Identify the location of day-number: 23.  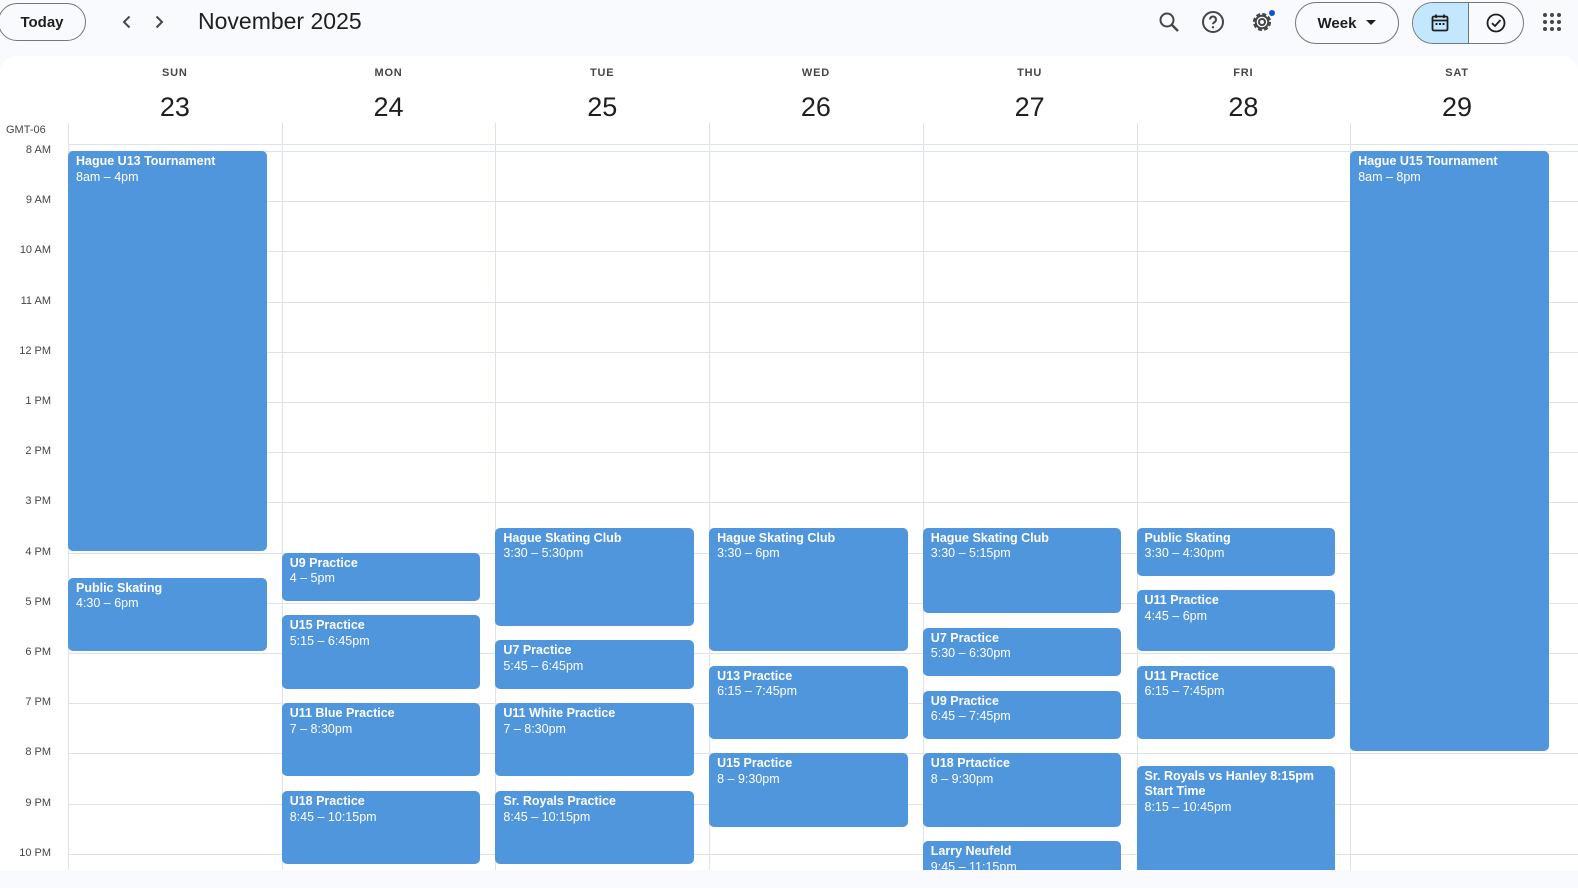
(175, 107).